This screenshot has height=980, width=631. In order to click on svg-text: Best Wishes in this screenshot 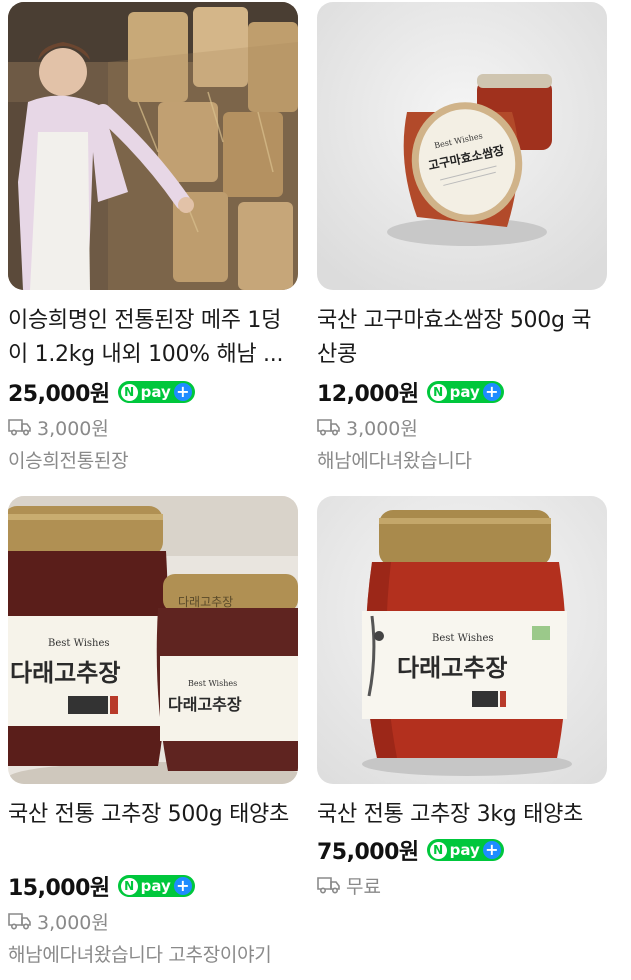, I will do `click(212, 683)`.